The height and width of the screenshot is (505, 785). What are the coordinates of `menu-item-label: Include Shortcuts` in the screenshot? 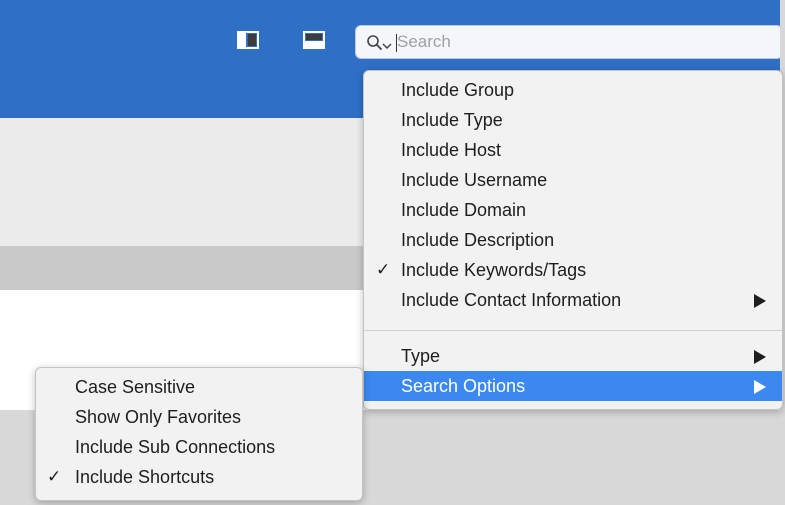 It's located at (145, 477).